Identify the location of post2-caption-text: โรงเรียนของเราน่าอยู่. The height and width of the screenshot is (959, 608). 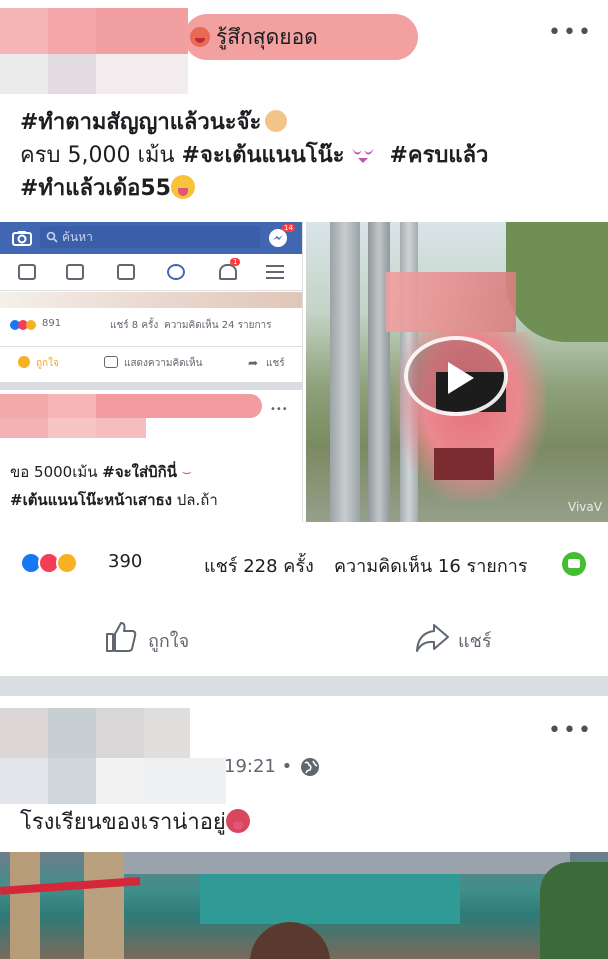
(123, 822).